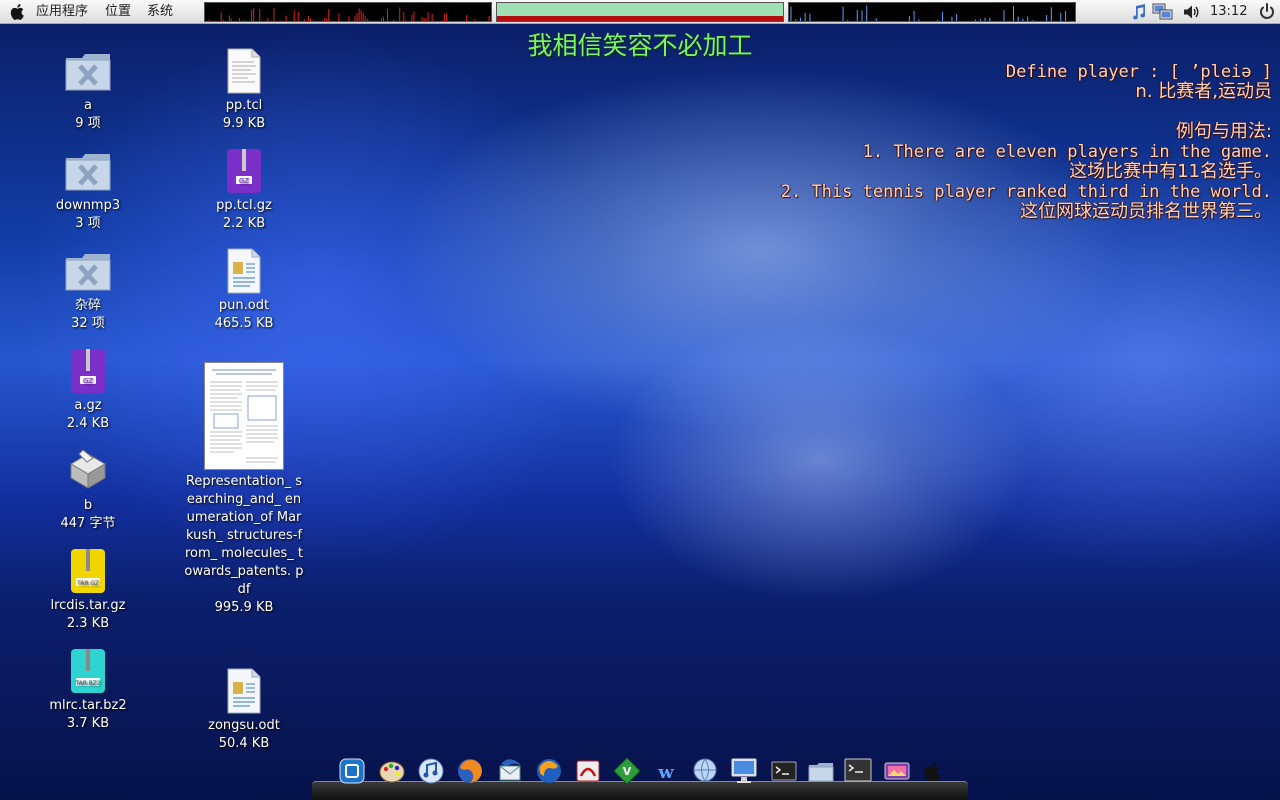 This screenshot has height=800, width=1280. I want to click on menu-places: 位置, so click(118, 12).